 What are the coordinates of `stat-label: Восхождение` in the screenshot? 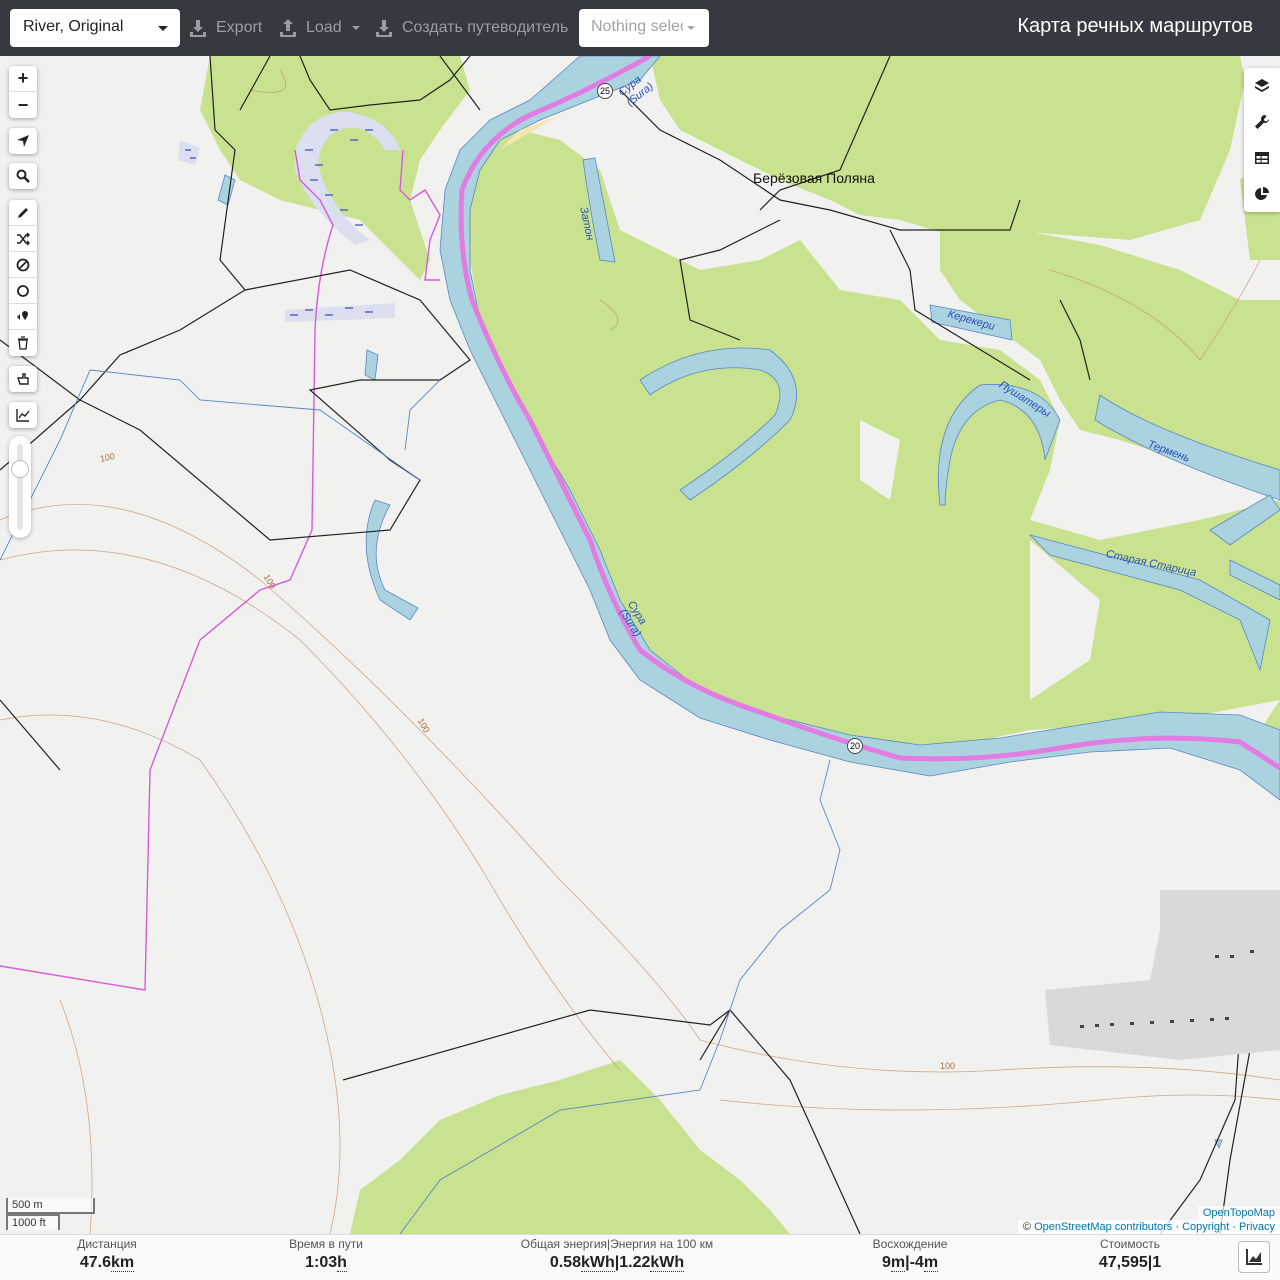 It's located at (910, 1244).